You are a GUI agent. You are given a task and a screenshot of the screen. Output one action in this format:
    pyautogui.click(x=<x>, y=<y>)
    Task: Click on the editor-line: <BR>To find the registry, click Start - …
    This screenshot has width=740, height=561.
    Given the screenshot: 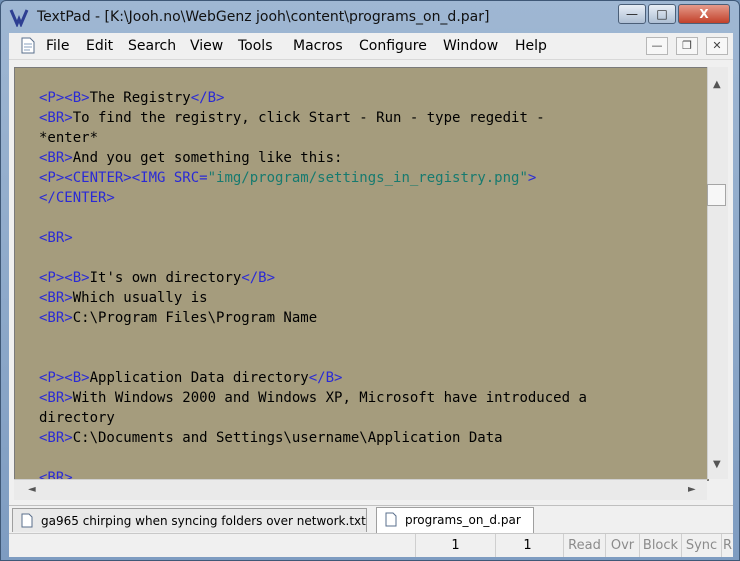 What is the action you would take?
    pyautogui.click(x=292, y=118)
    